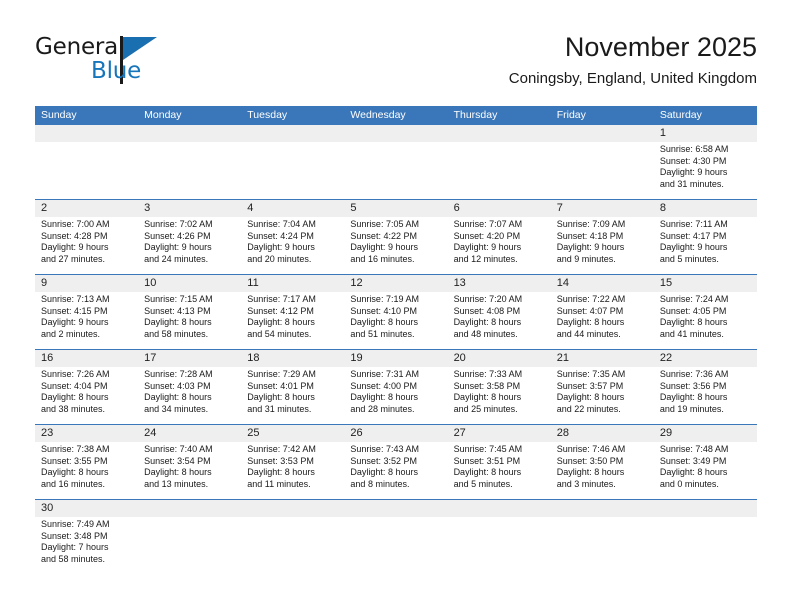 The image size is (792, 612). Describe the element at coordinates (150, 283) in the screenshot. I see `day-number: 10` at that location.